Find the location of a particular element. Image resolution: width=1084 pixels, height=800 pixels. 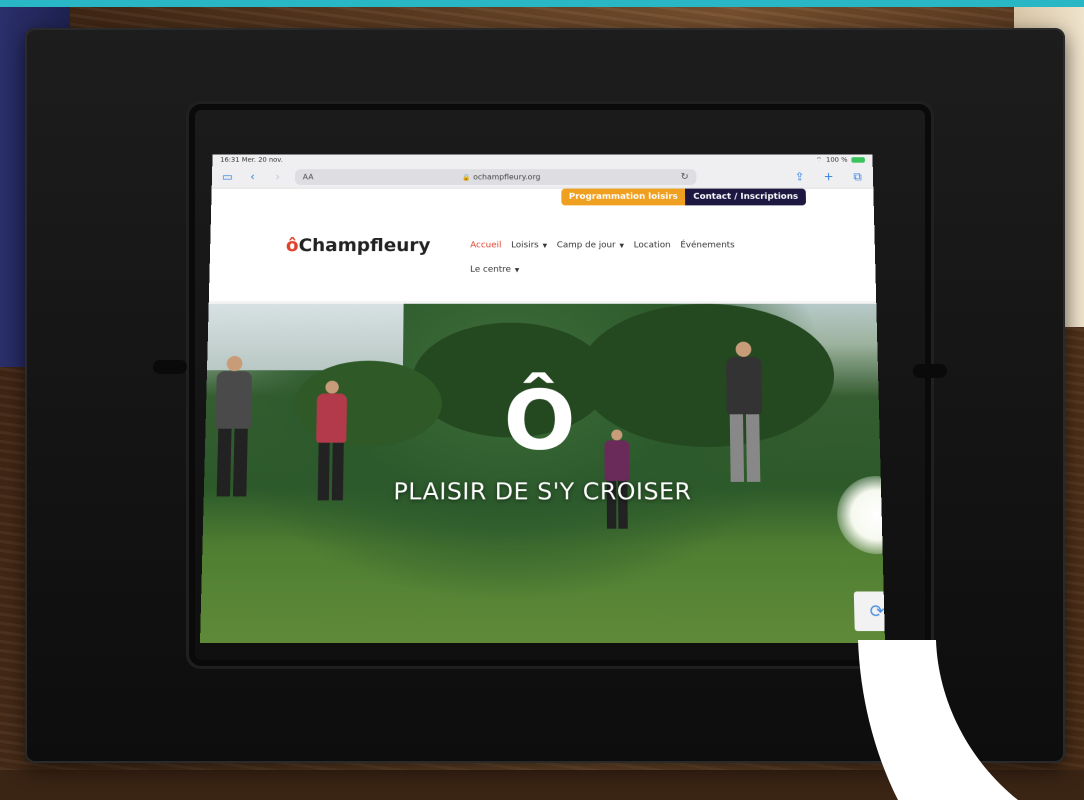

decorative-arc-shape is located at coordinates (938, 720).